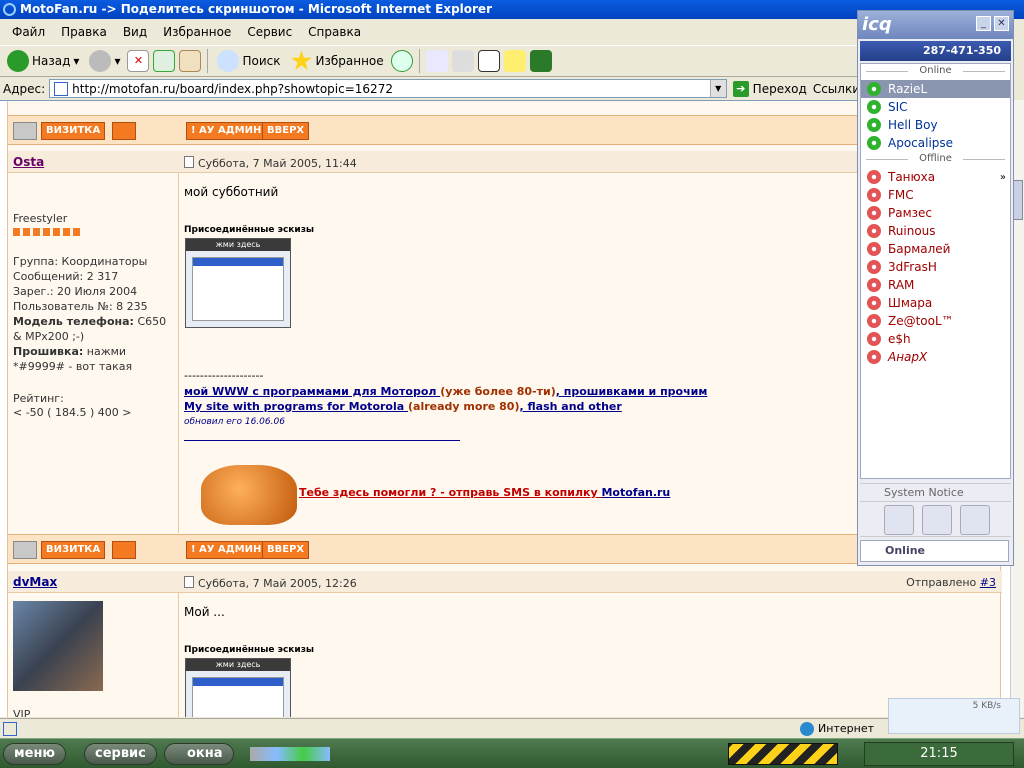 This screenshot has width=1024, height=768. Describe the element at coordinates (25, 550) in the screenshot. I see `offline-icon` at that location.